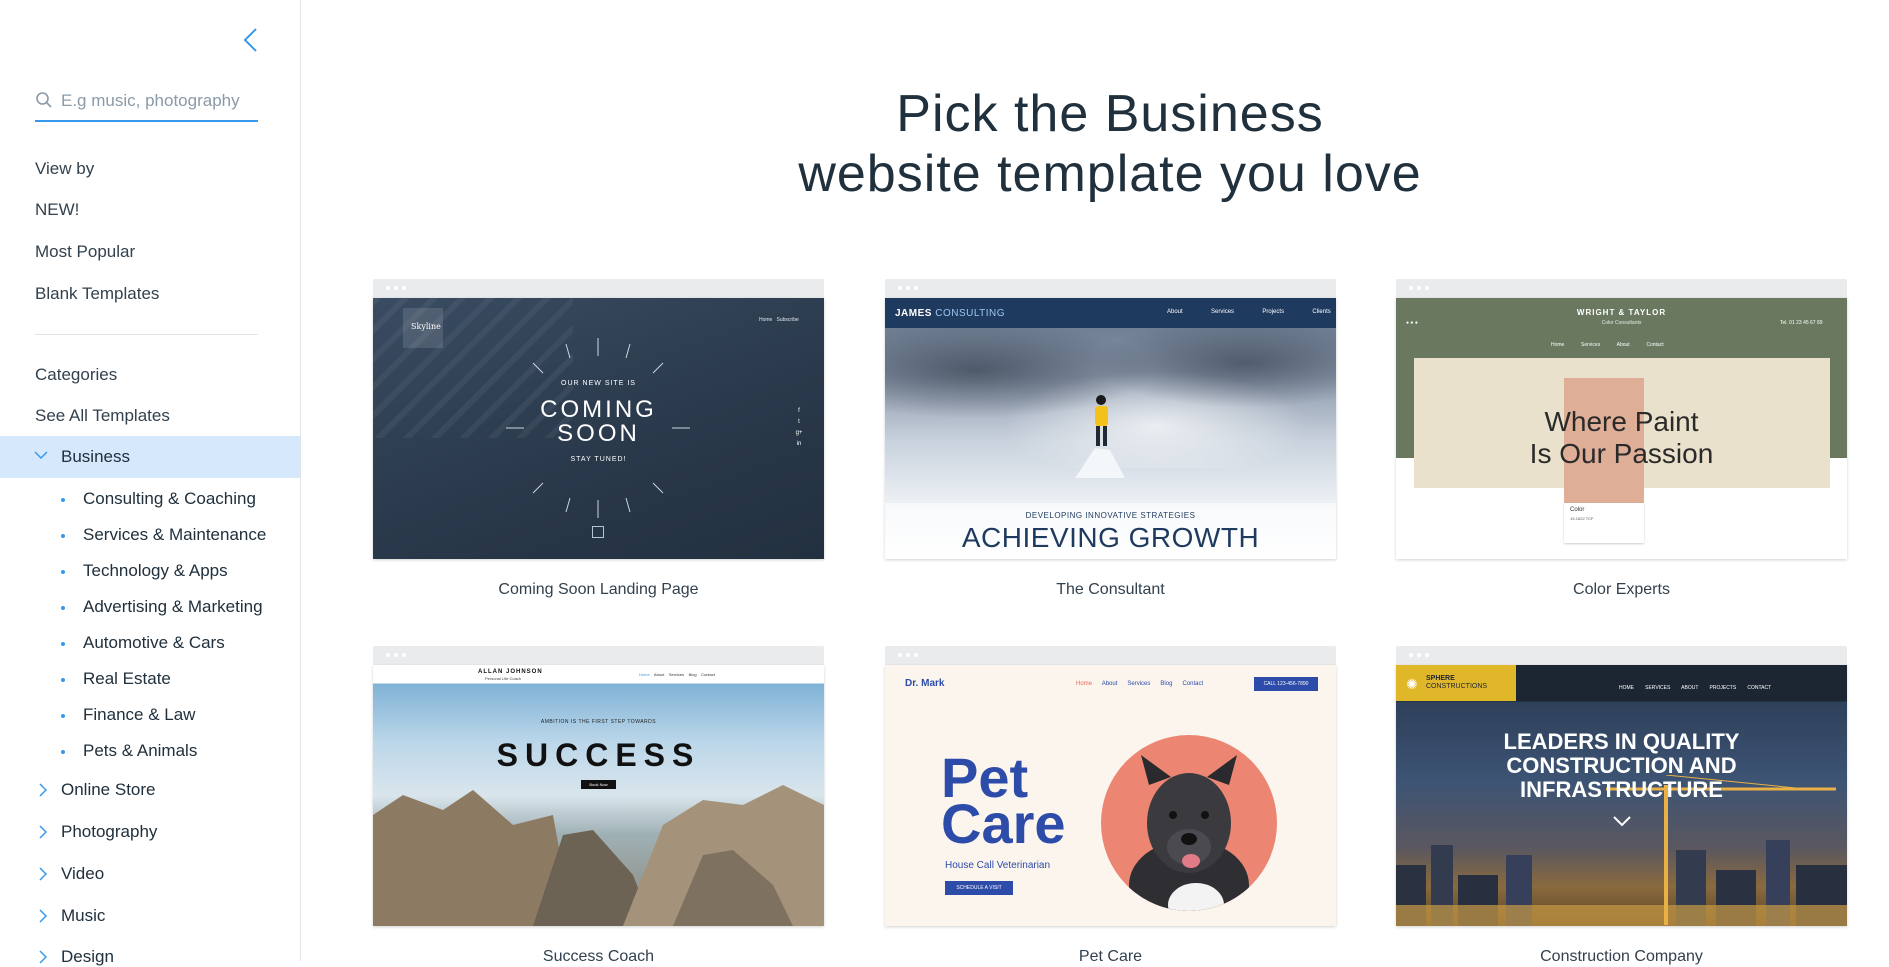 The image size is (1889, 967). Describe the element at coordinates (1110, 589) in the screenshot. I see `template-caption: The Consultant` at that location.